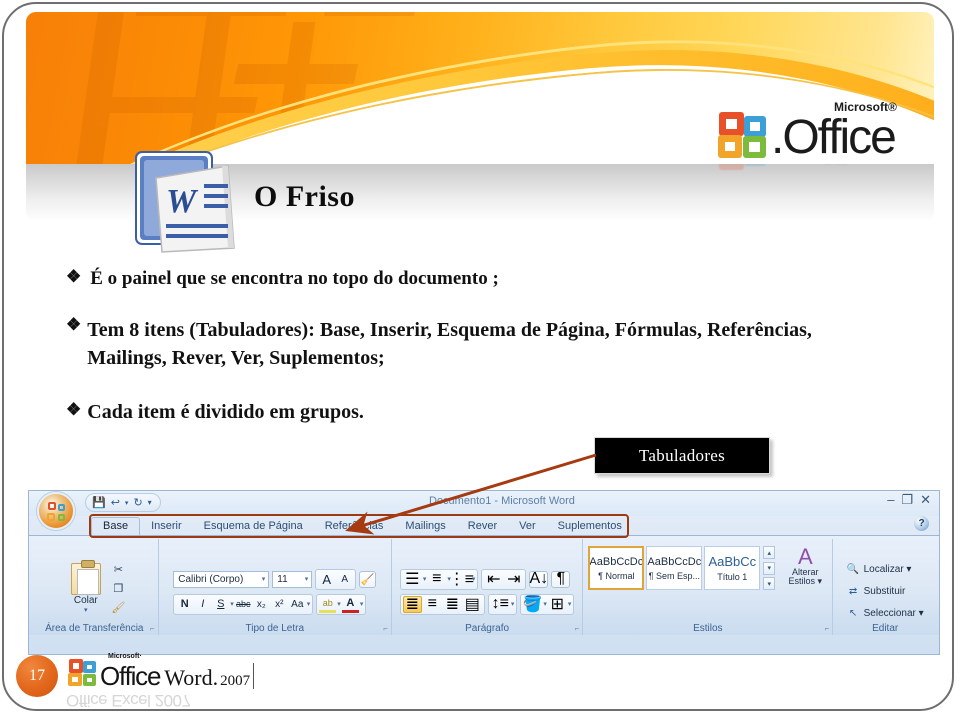  What do you see at coordinates (879, 569) in the screenshot?
I see `find-button: 🔍 Localizar ▾` at bounding box center [879, 569].